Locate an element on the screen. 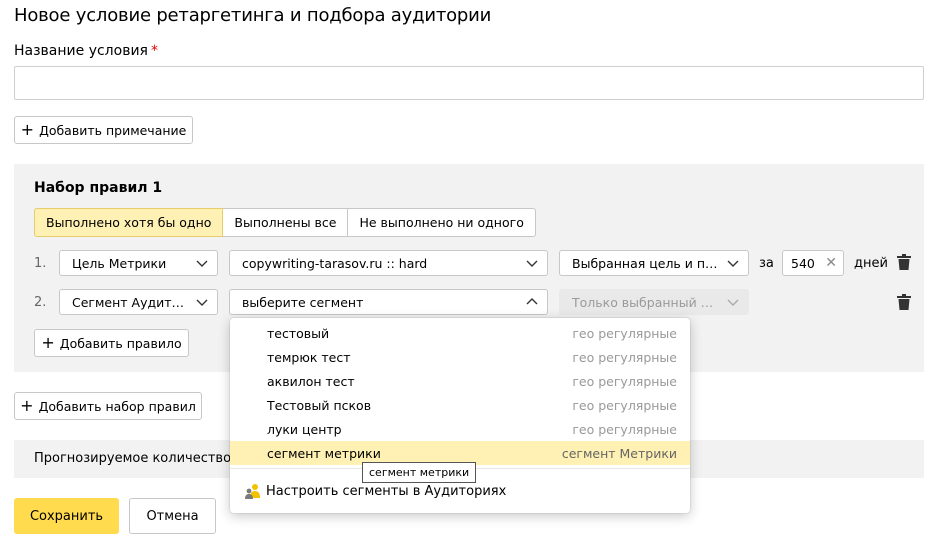 This screenshot has height=542, width=928. segment-tag: сегмент Метрики is located at coordinates (619, 453).